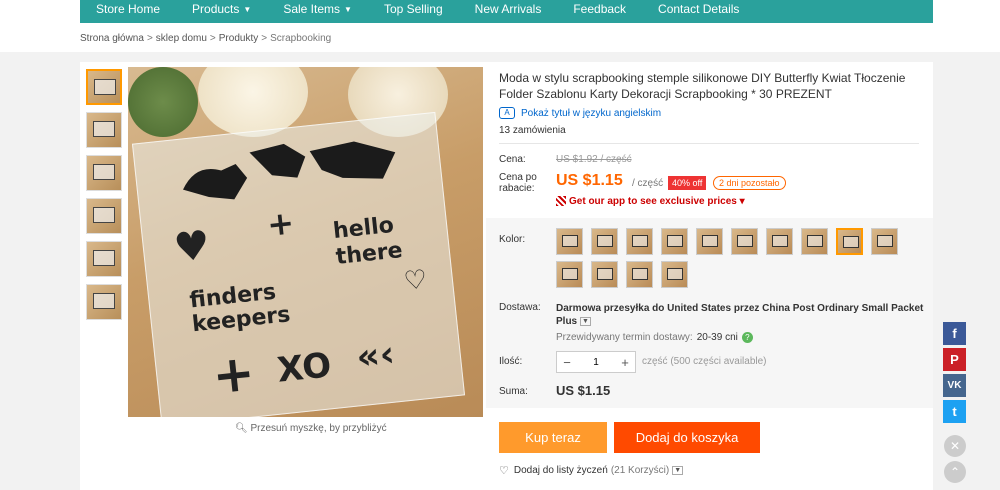 Image resolution: width=1000 pixels, height=490 pixels. Describe the element at coordinates (241, 428) in the screenshot. I see `magnifier-icon: 🔍︎` at that location.